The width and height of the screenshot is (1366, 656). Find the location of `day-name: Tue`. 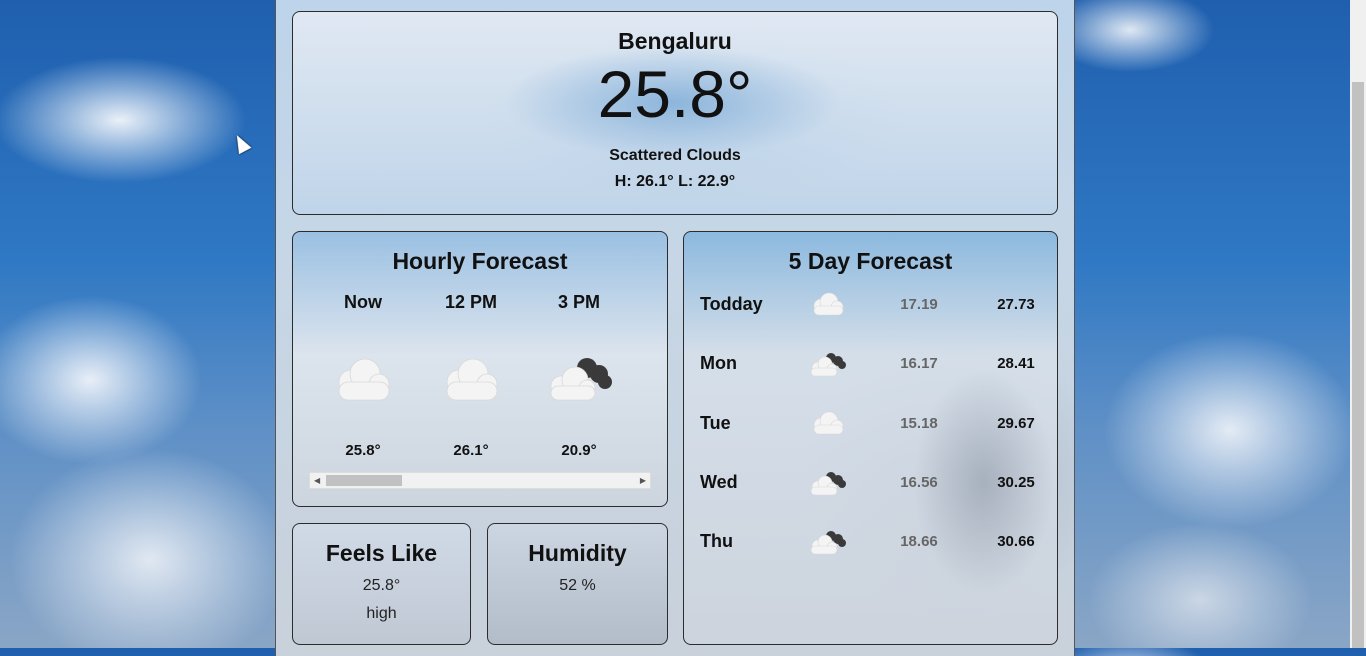

day-name: Tue is located at coordinates (715, 423).